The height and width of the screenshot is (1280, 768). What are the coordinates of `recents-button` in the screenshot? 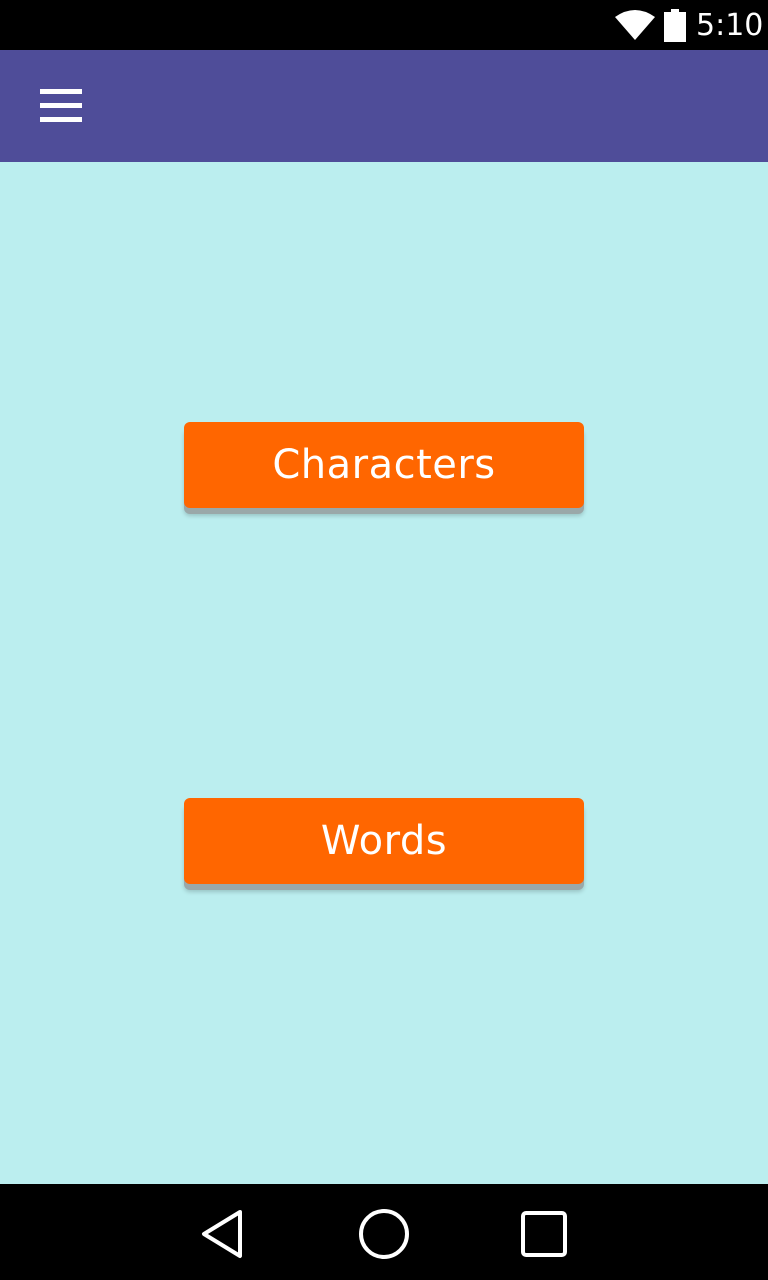 It's located at (544, 1234).